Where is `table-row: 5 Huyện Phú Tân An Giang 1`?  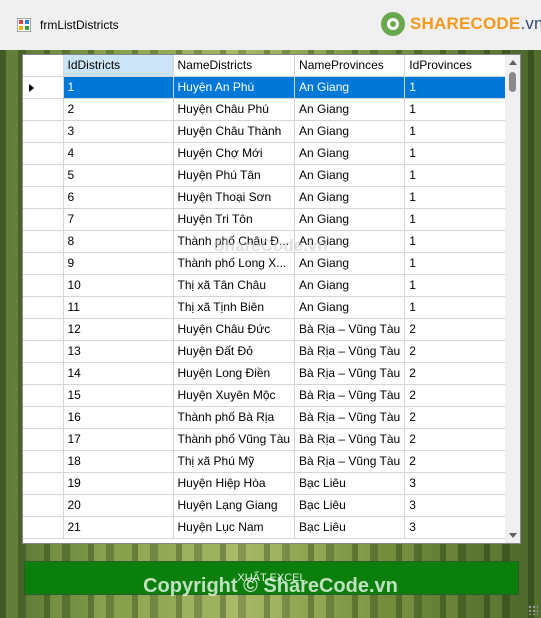 table-row: 5 Huyện Phú Tân An Giang 1 is located at coordinates (271, 175).